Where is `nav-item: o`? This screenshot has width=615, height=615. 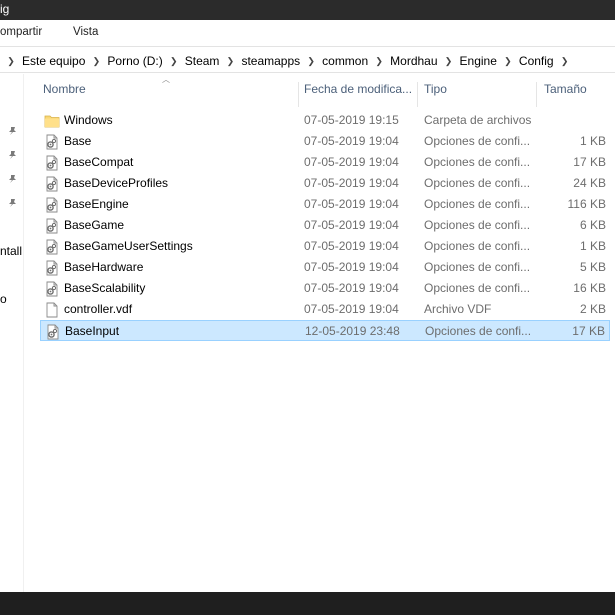 nav-item: o is located at coordinates (3, 299).